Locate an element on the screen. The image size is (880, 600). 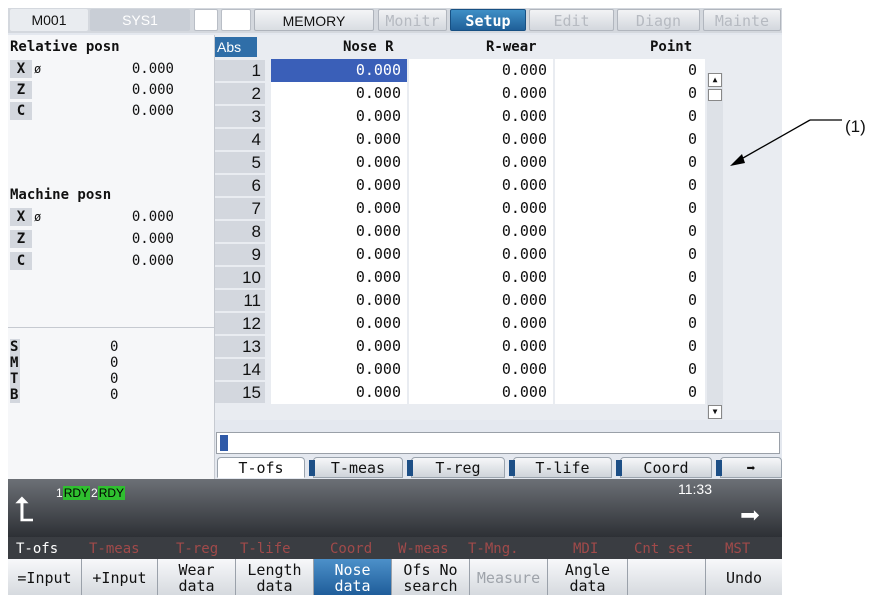
subtab-t-life: T-life is located at coordinates (560, 467).